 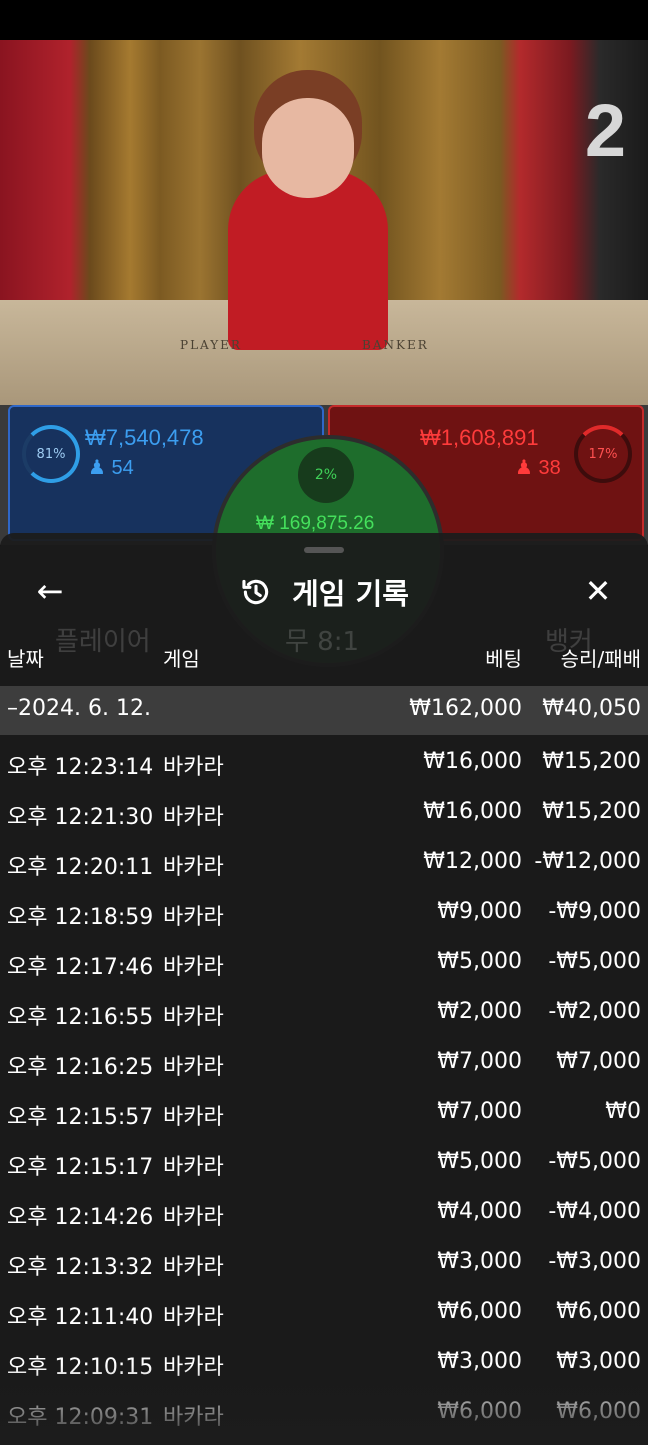 What do you see at coordinates (503, 659) in the screenshot?
I see `col-bet: 베팅` at bounding box center [503, 659].